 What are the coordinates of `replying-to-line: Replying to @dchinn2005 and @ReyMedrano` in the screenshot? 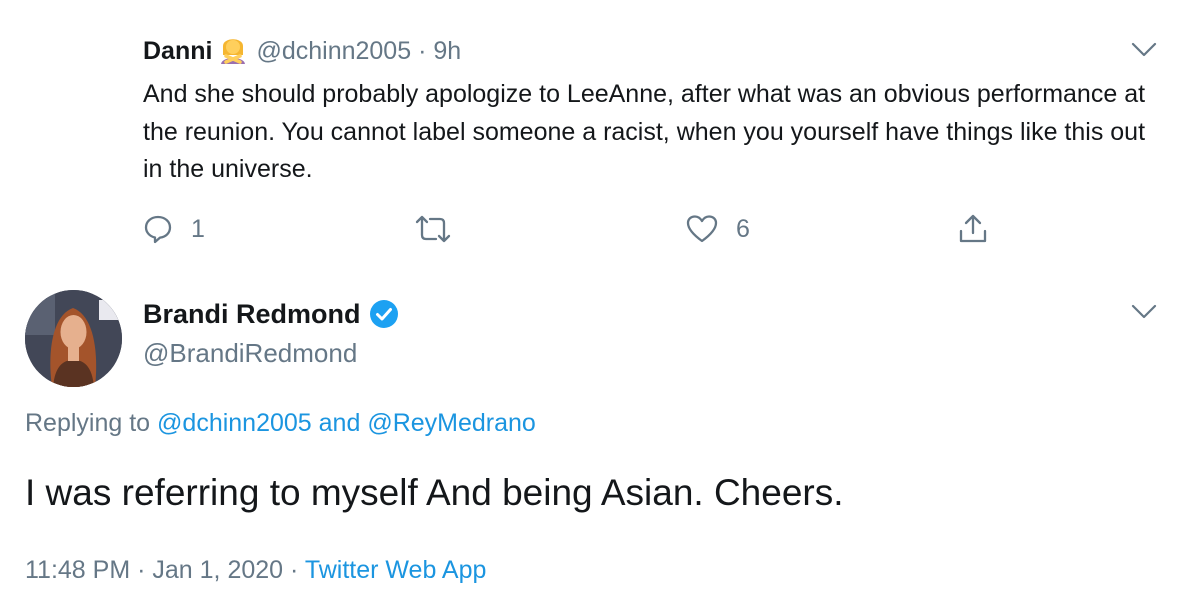 It's located at (280, 423).